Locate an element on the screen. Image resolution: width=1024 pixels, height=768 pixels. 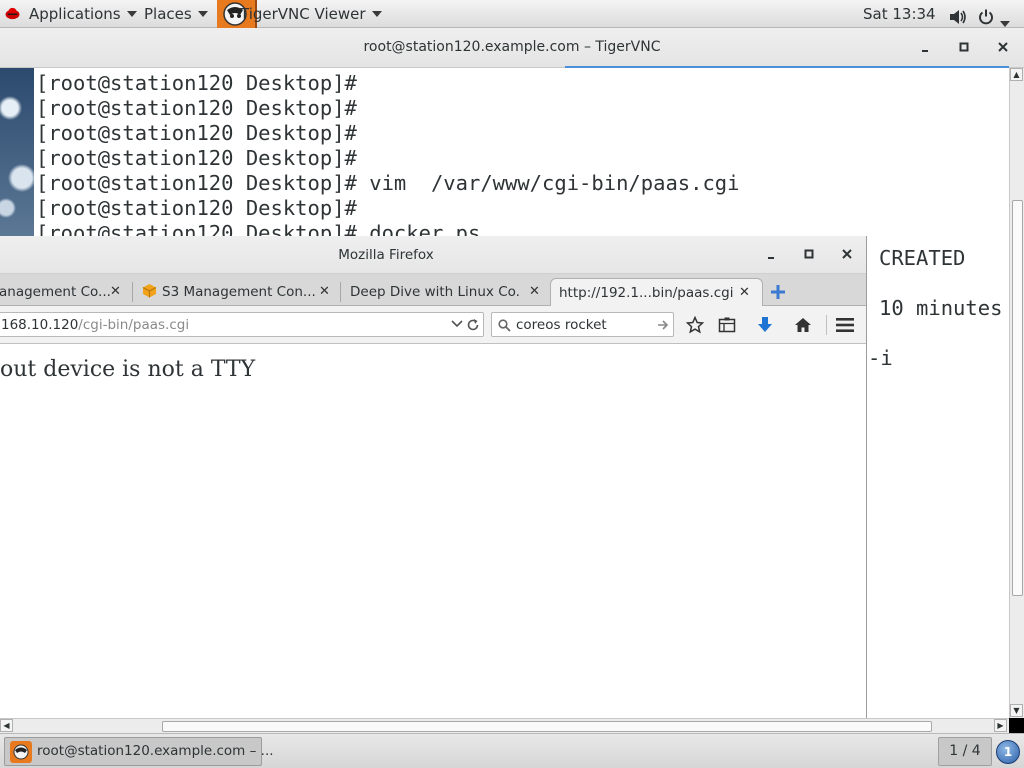
tab-paas-cgi: http://192.1...bin/paas.cgi ✕ is located at coordinates (656, 292).